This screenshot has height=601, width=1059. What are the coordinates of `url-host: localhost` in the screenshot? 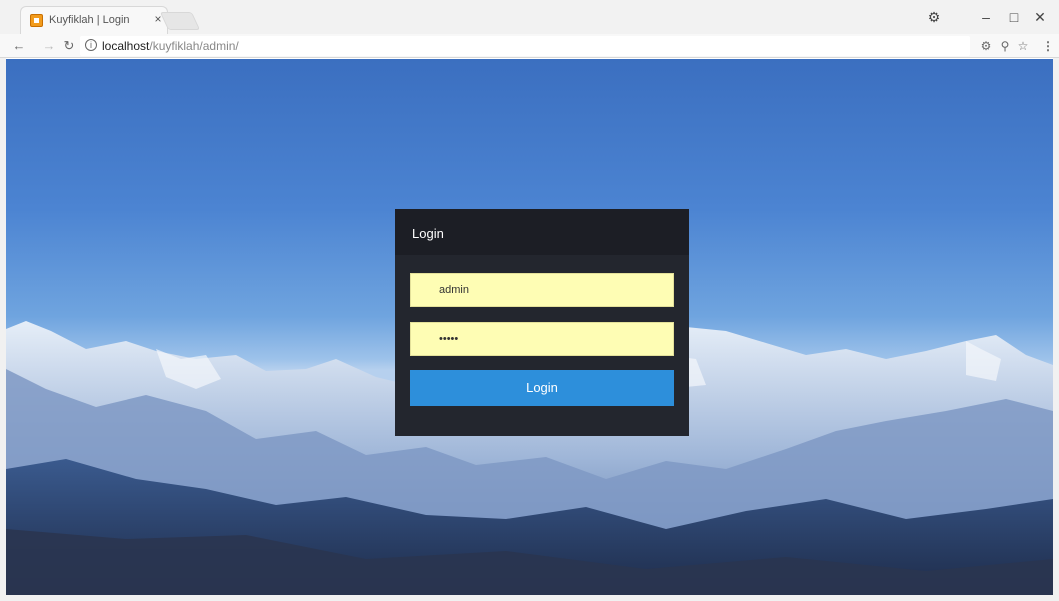 It's located at (126, 46).